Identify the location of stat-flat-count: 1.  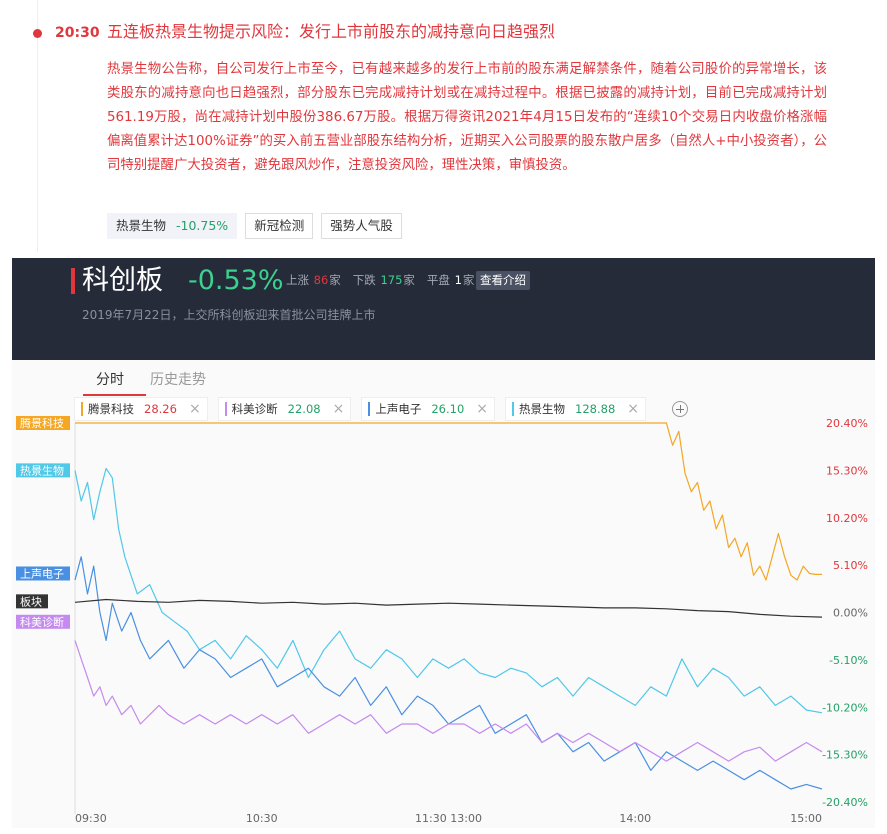
(458, 280).